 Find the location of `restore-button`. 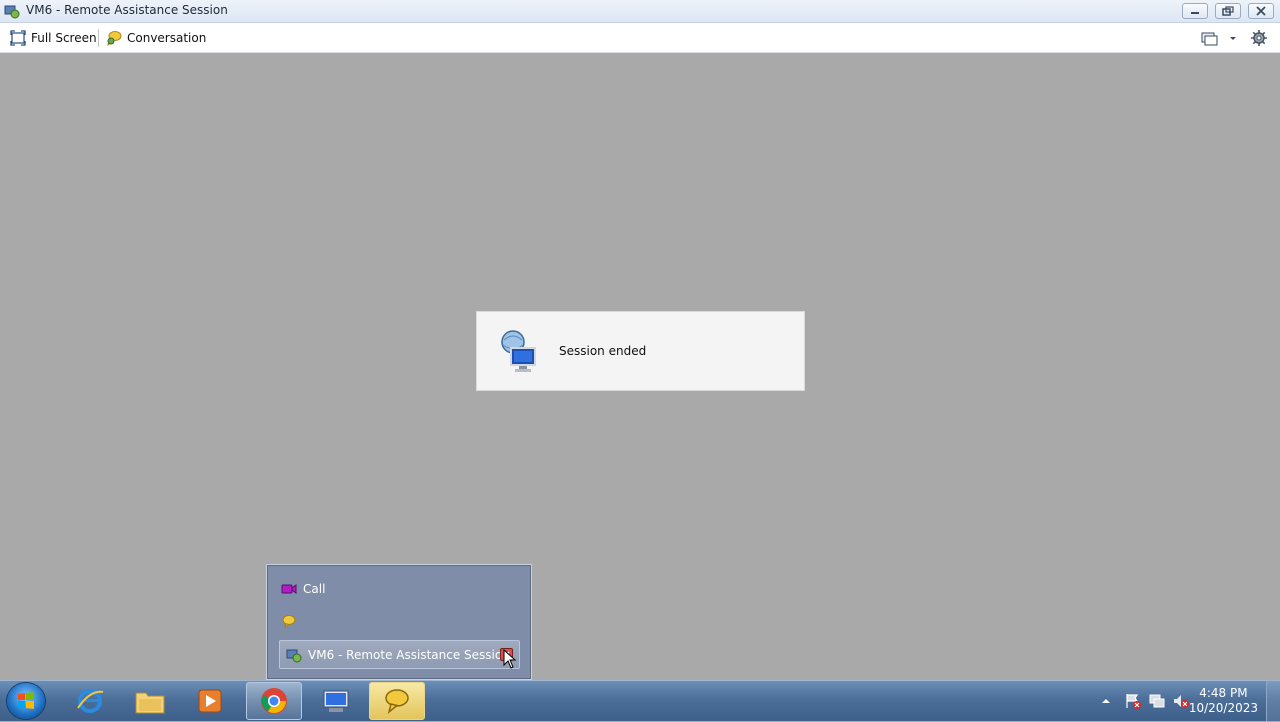

restore-button is located at coordinates (1228, 11).